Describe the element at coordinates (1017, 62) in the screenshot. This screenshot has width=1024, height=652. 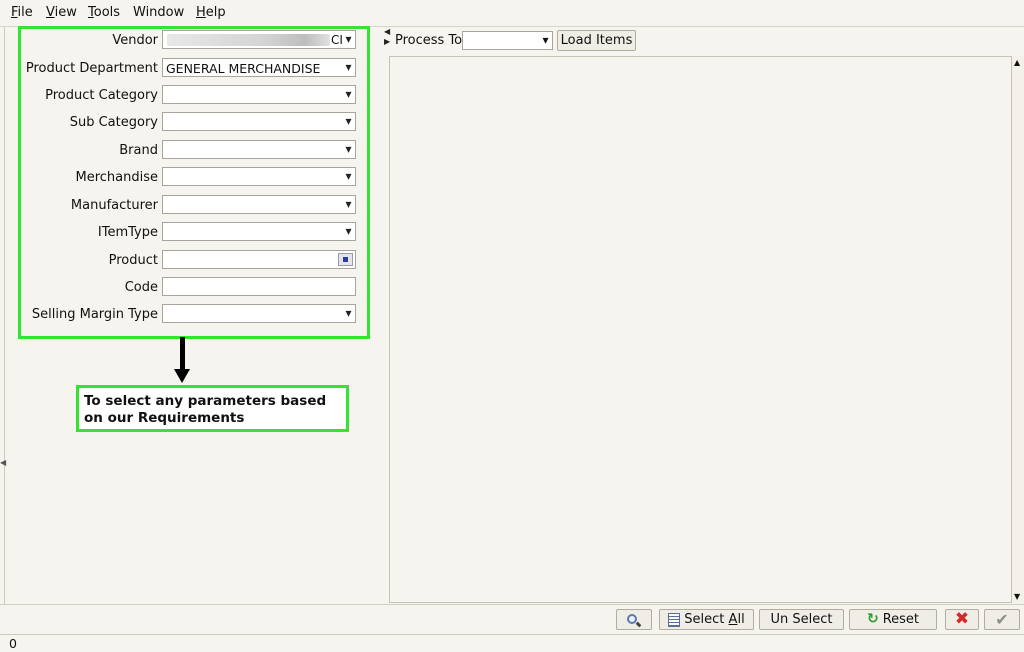
I see `scroll-up-icon: ▲` at that location.